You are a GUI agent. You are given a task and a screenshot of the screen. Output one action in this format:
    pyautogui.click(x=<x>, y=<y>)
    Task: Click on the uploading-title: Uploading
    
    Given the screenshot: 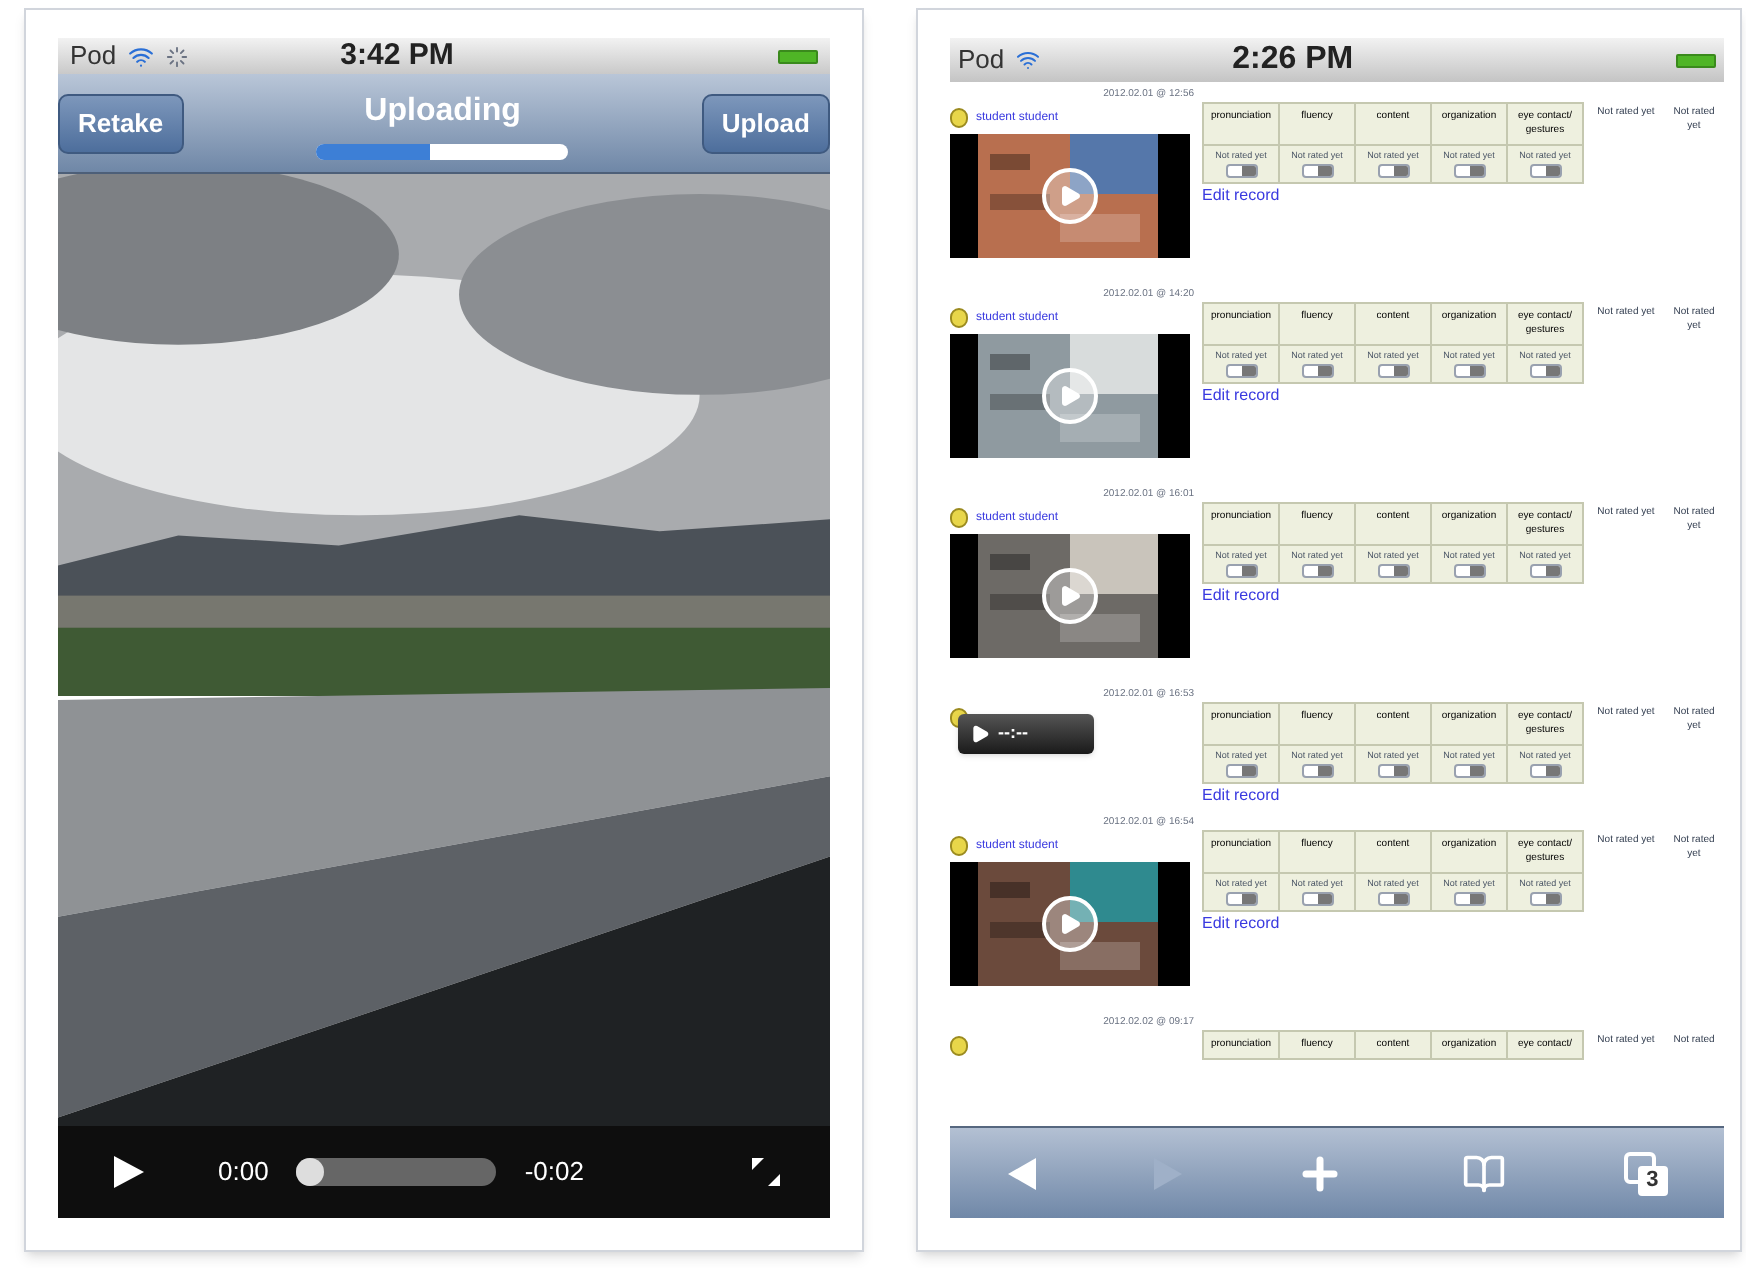 What is the action you would take?
    pyautogui.click(x=442, y=111)
    